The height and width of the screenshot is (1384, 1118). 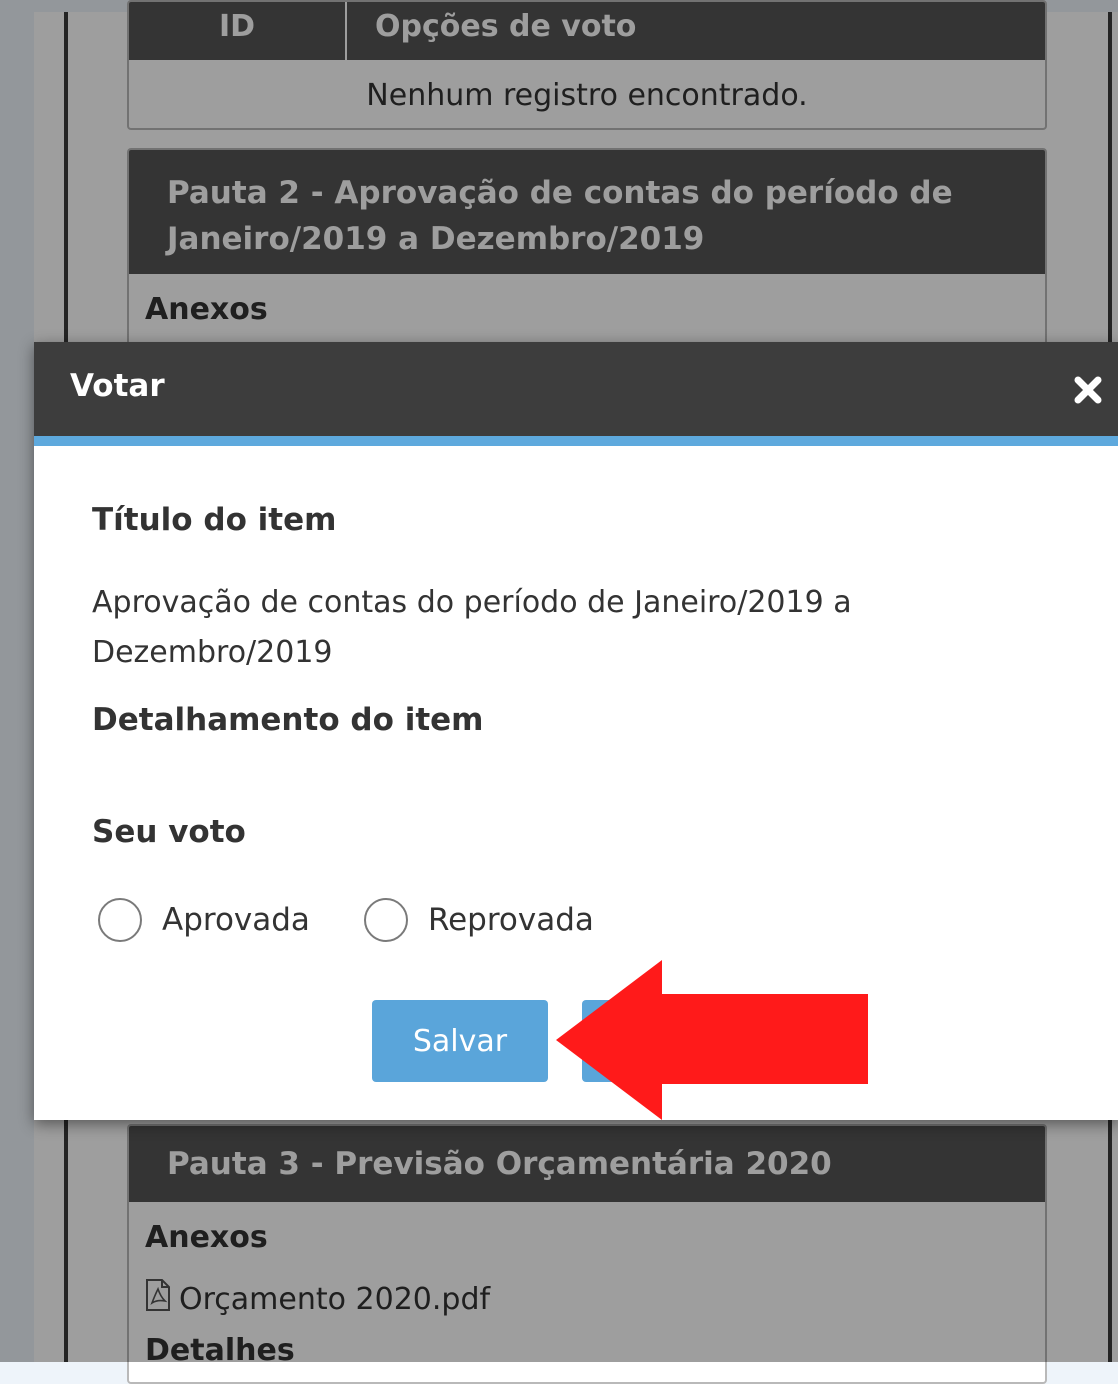 I want to click on secondary-button, so click(x=632, y=1041).